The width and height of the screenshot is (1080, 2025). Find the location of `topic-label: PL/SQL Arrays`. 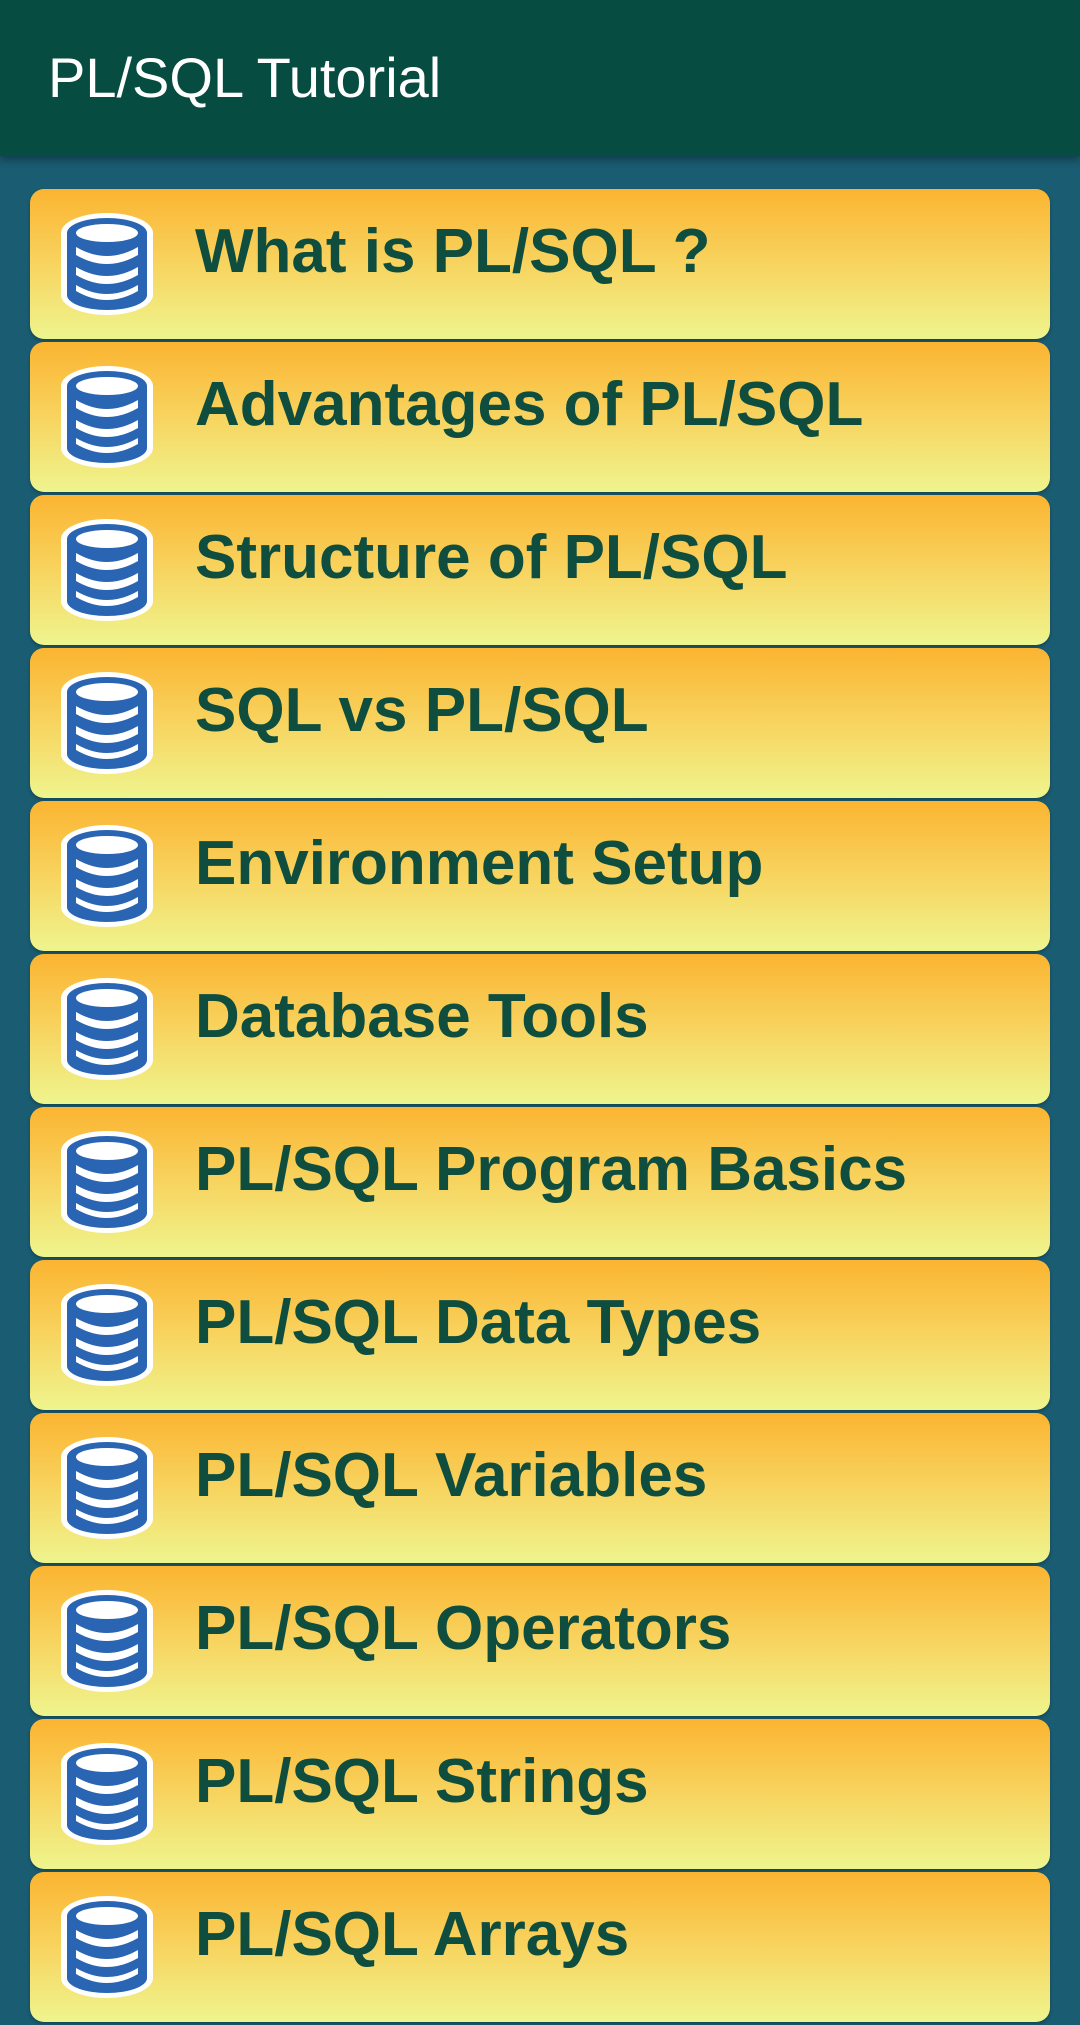

topic-label: PL/SQL Arrays is located at coordinates (412, 1934).